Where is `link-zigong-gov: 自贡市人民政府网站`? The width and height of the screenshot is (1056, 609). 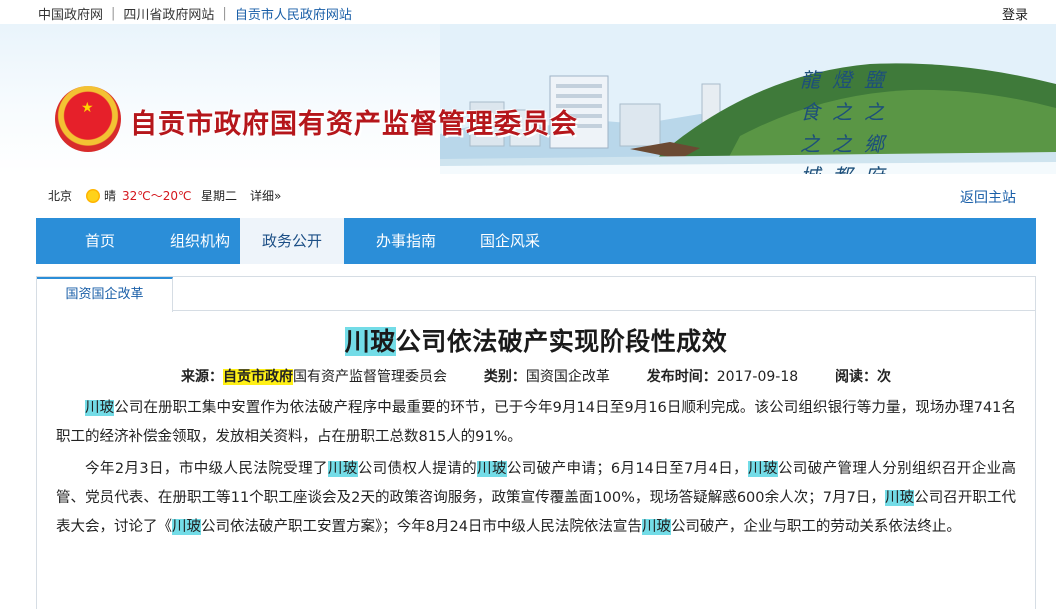 link-zigong-gov: 自贡市人民政府网站 is located at coordinates (293, 13).